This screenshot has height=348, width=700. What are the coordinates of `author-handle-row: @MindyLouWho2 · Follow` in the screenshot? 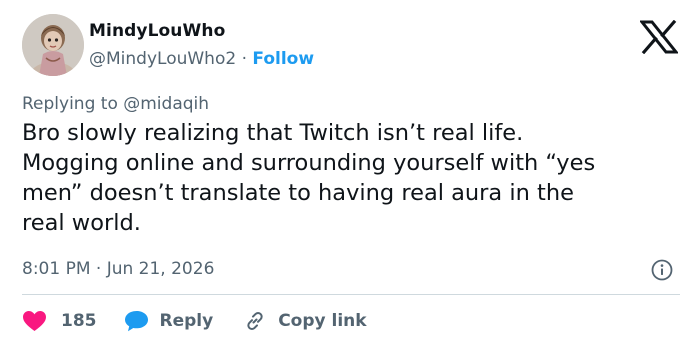 It's located at (201, 59).